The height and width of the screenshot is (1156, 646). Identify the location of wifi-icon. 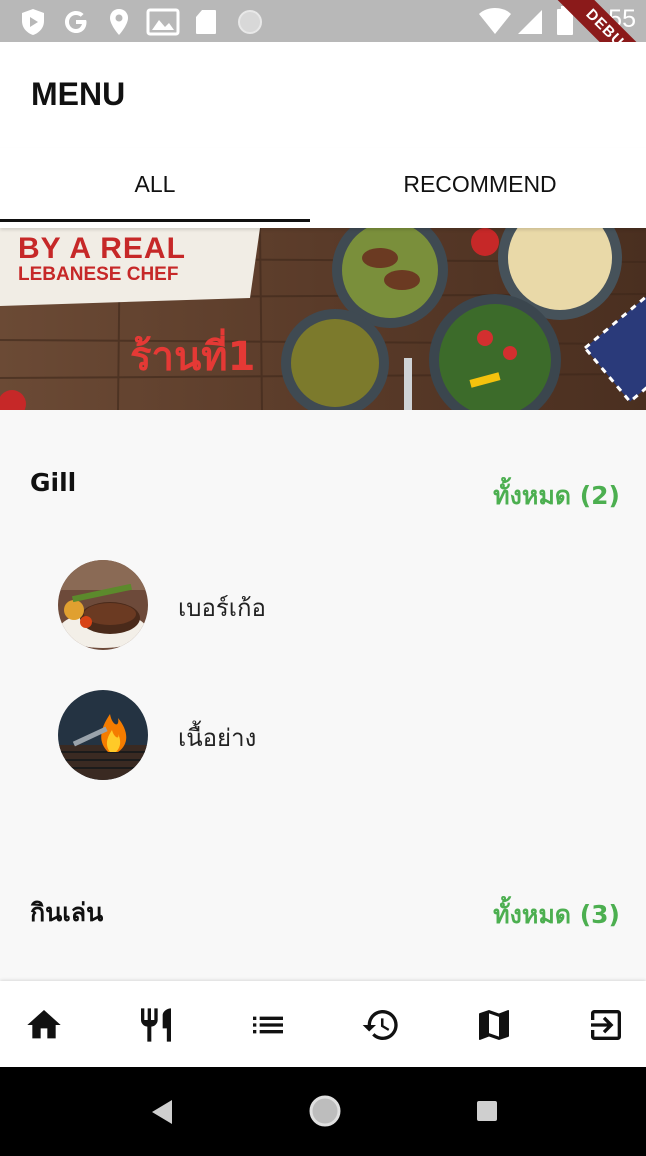
(495, 21).